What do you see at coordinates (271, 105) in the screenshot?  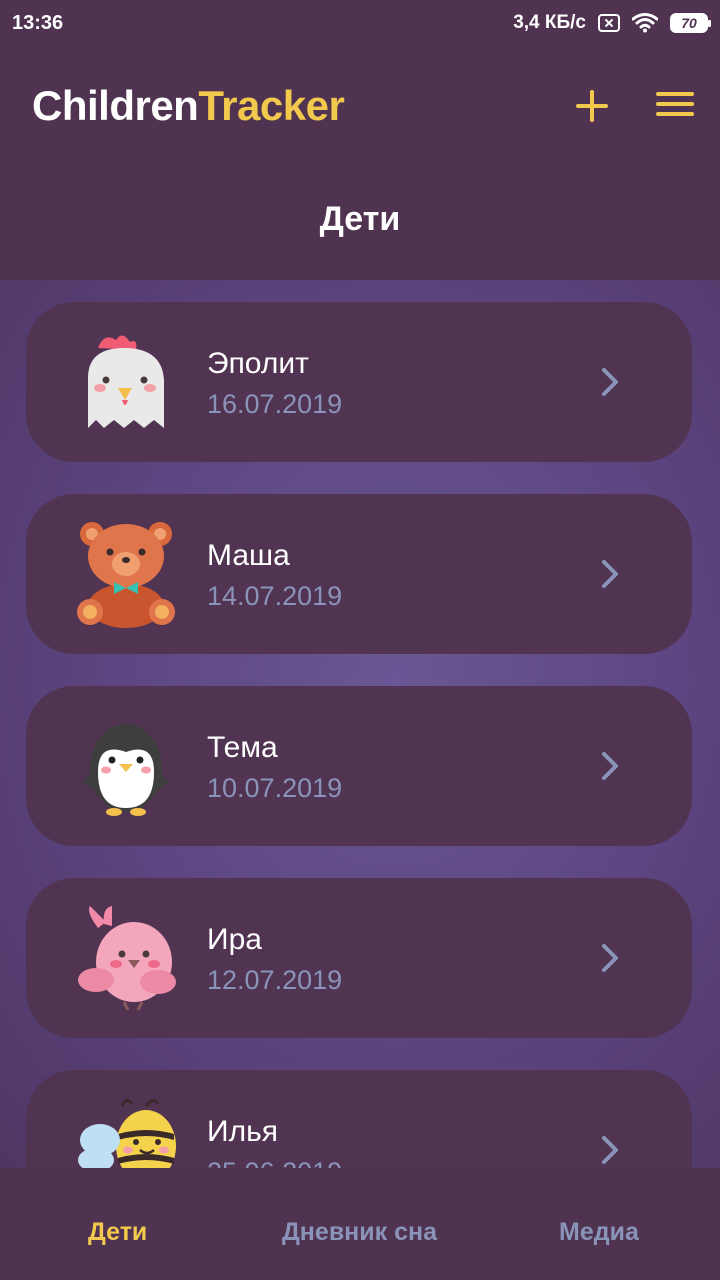 I see `logo-tracker: Tracker` at bounding box center [271, 105].